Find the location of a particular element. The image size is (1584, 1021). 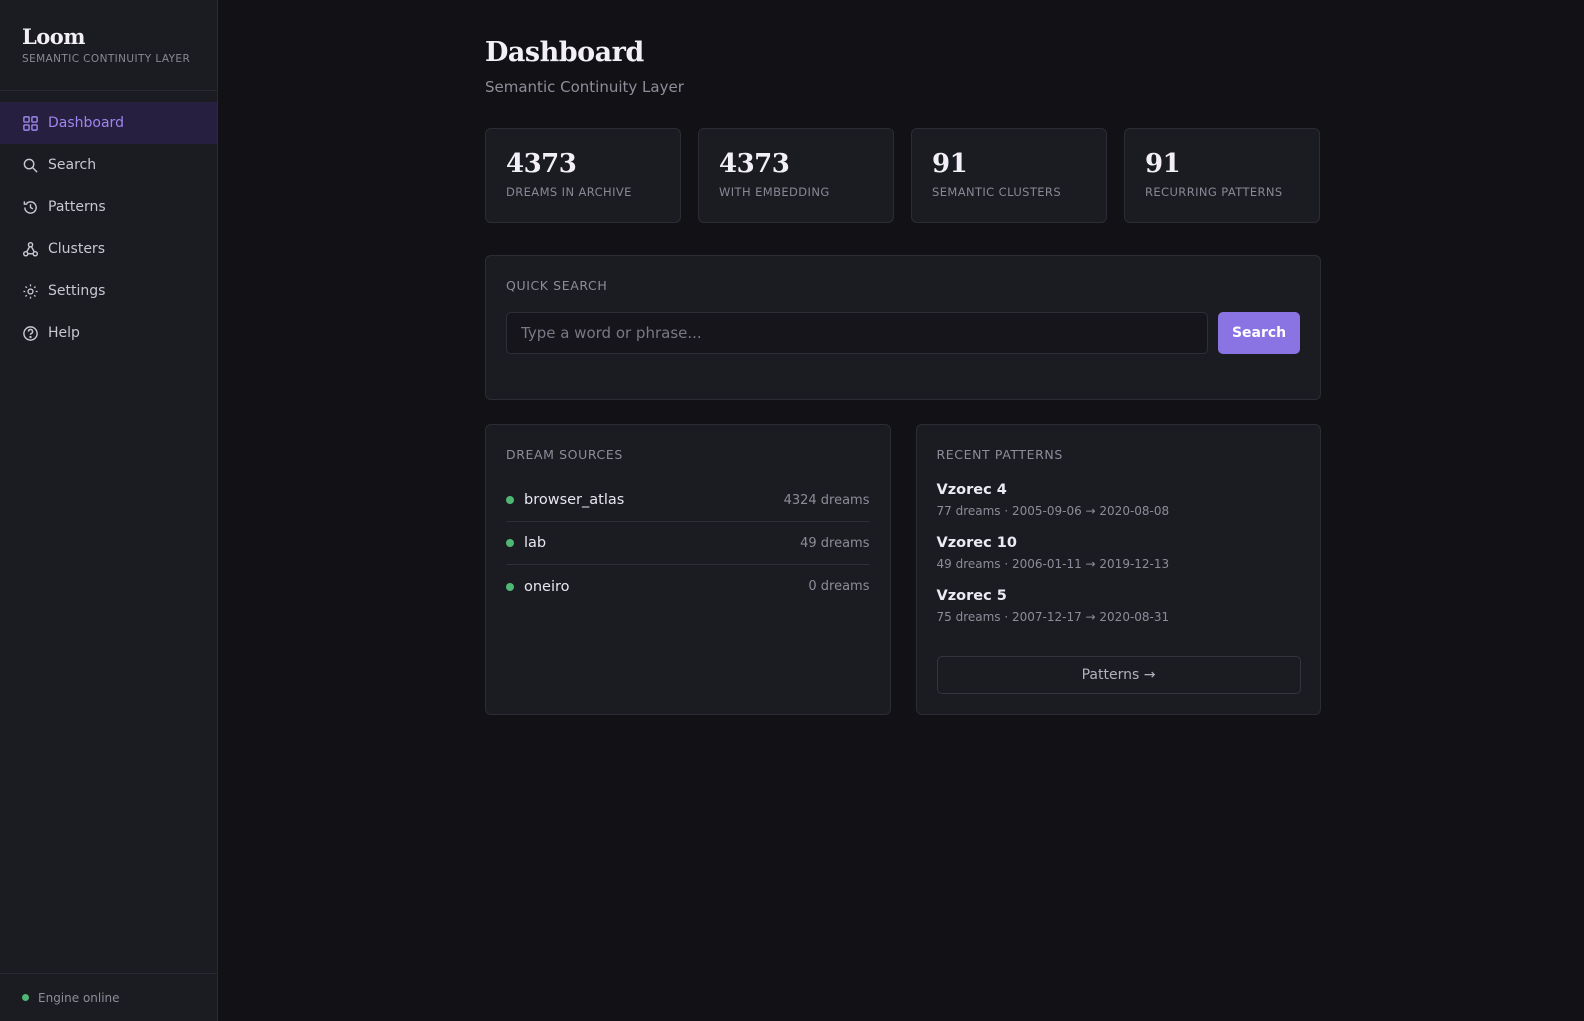

engine-status-text: Engine online is located at coordinates (79, 997).